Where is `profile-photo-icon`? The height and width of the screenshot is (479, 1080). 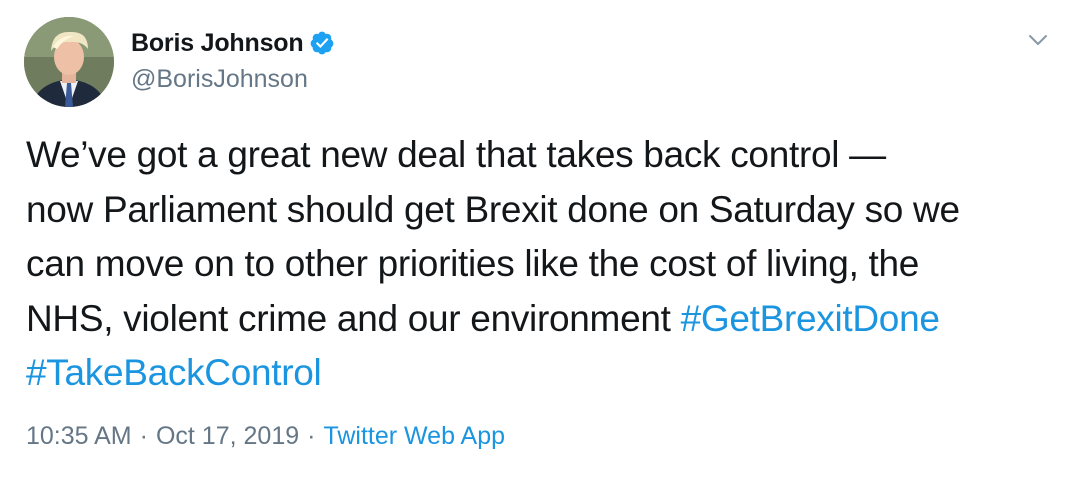
profile-photo-icon is located at coordinates (69, 62).